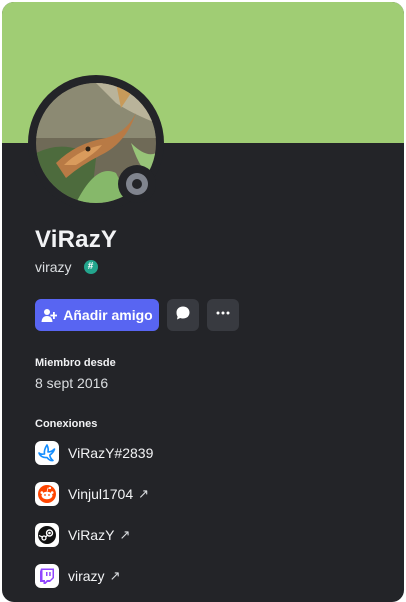 The image size is (406, 602). What do you see at coordinates (47, 494) in the screenshot?
I see `reddit-icon` at bounding box center [47, 494].